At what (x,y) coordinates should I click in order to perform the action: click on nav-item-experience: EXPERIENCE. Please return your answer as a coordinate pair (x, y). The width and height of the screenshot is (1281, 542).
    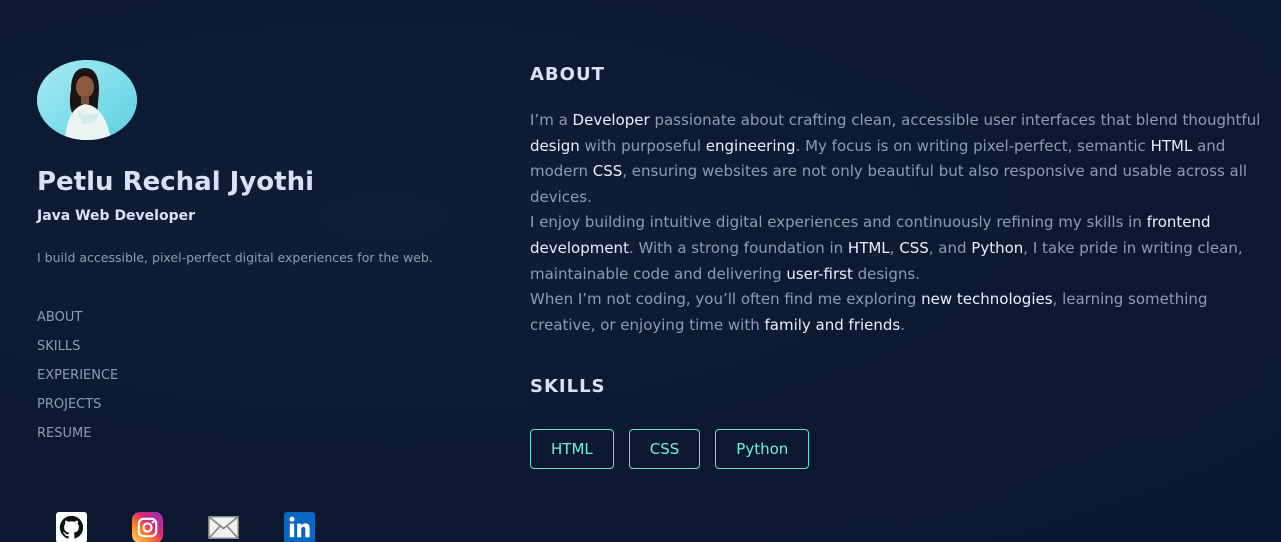
    Looking at the image, I should click on (77, 382).